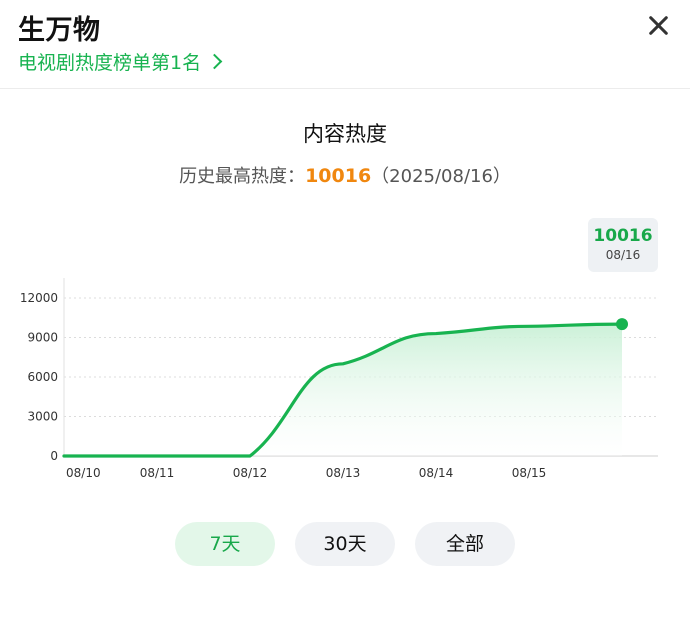 The height and width of the screenshot is (632, 690). What do you see at coordinates (343, 473) in the screenshot?
I see `x-tick-label: 08/13` at bounding box center [343, 473].